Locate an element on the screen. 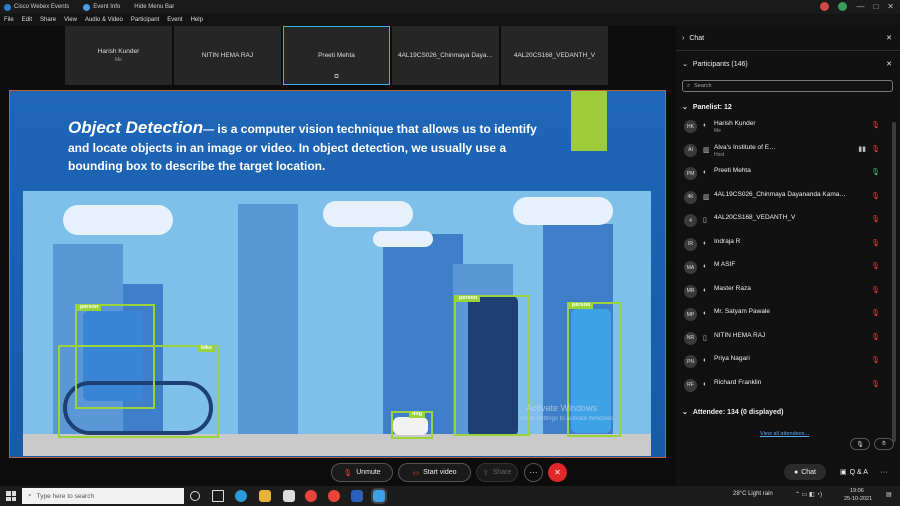 Image resolution: width=900 pixels, height=506 pixels. participant-avatar: PM is located at coordinates (690, 173).